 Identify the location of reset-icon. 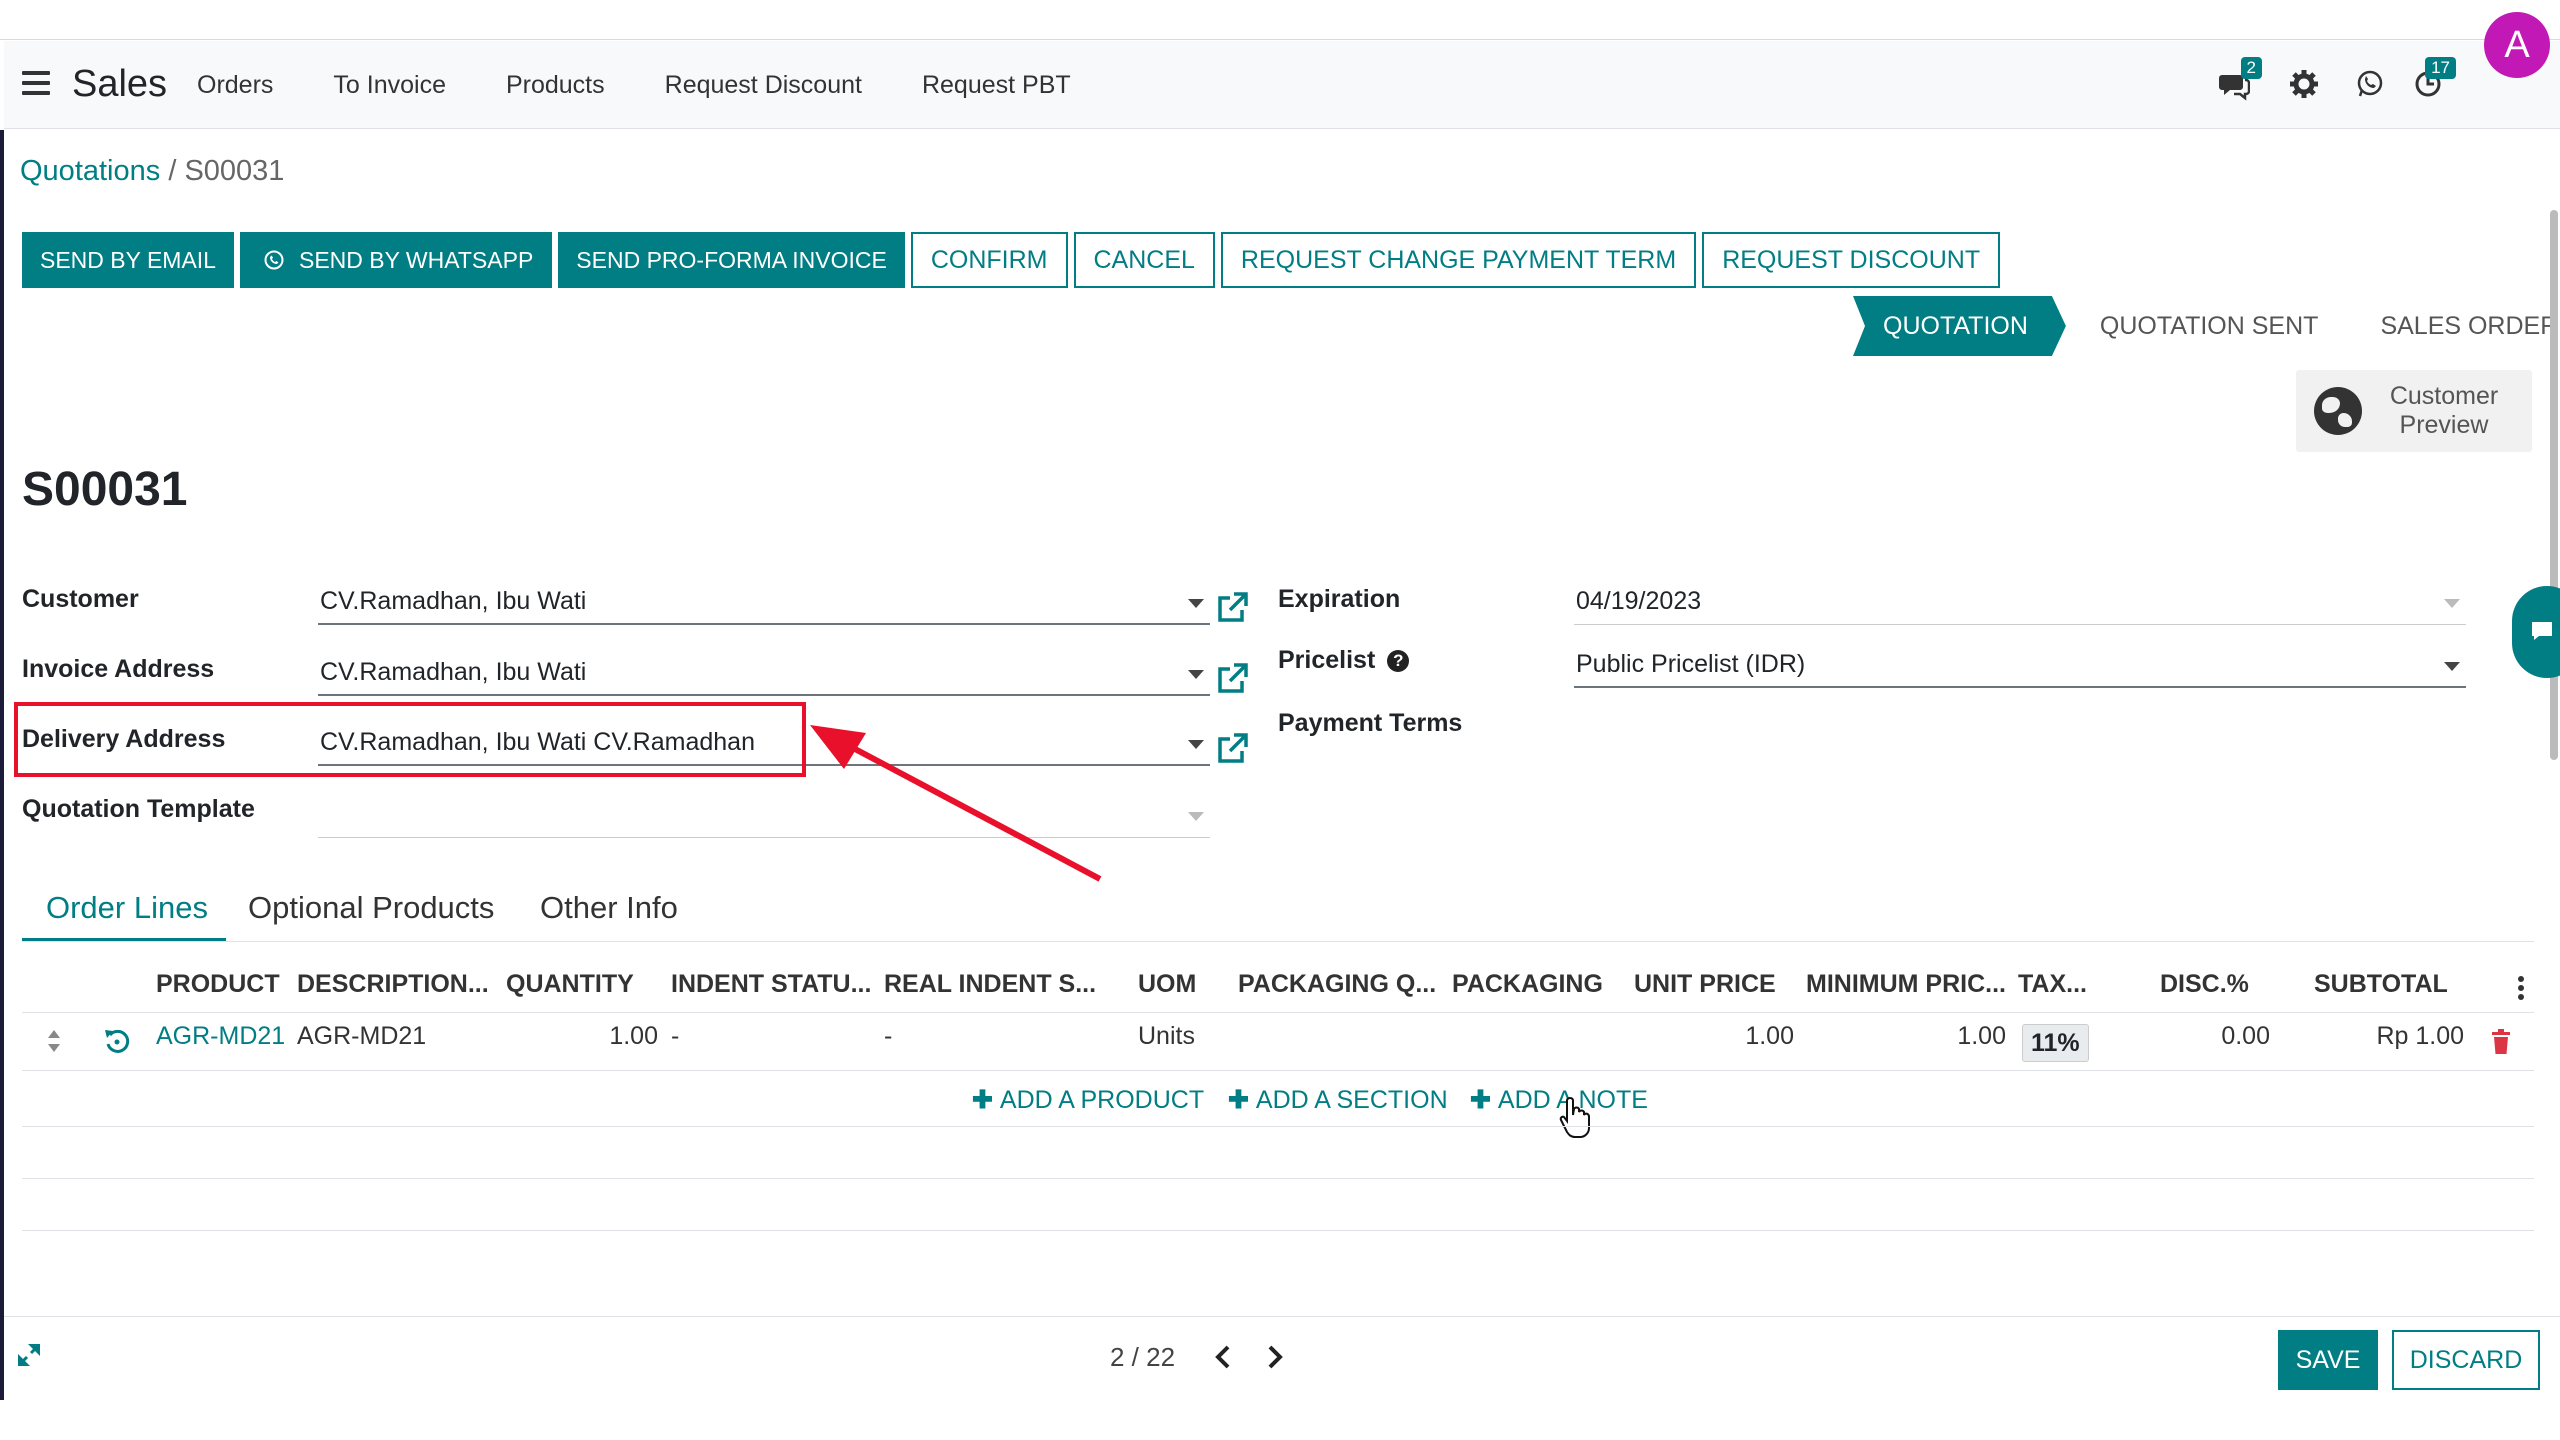
(117, 1041).